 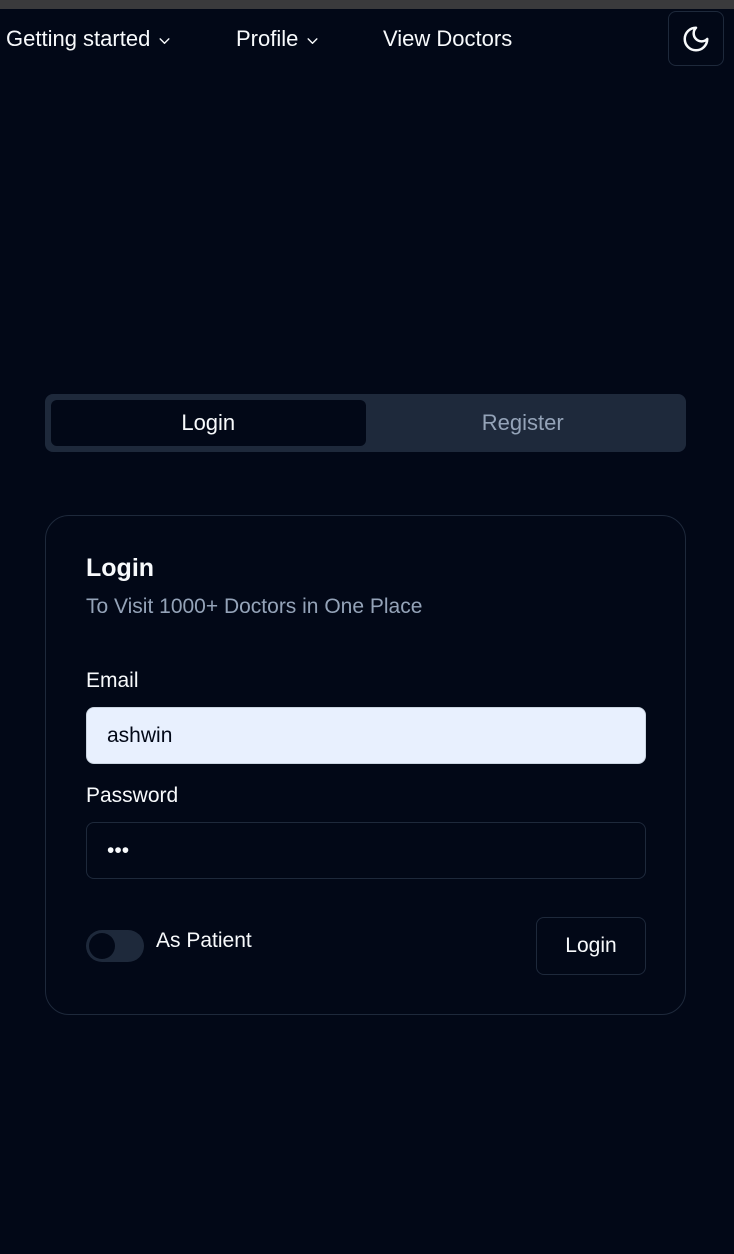 I want to click on nav-getting-started: Getting started, so click(x=88, y=39).